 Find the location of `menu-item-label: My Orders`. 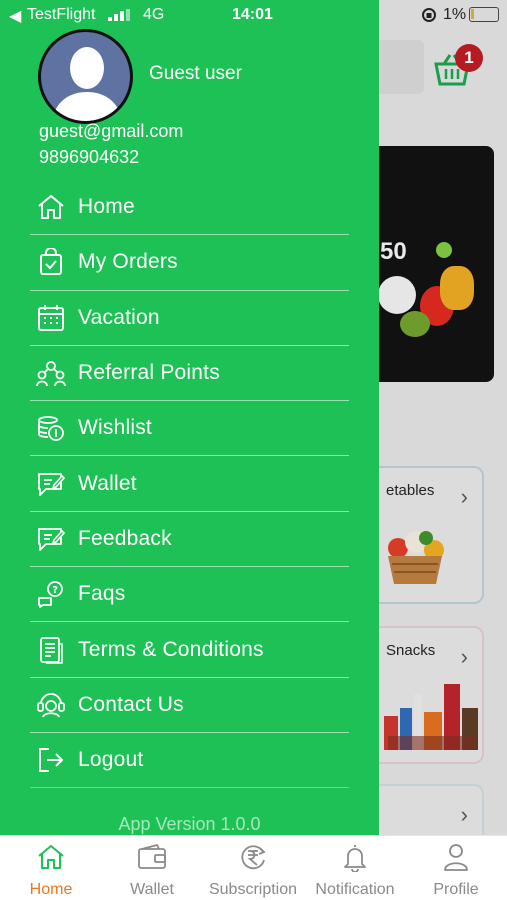

menu-item-label: My Orders is located at coordinates (128, 262).